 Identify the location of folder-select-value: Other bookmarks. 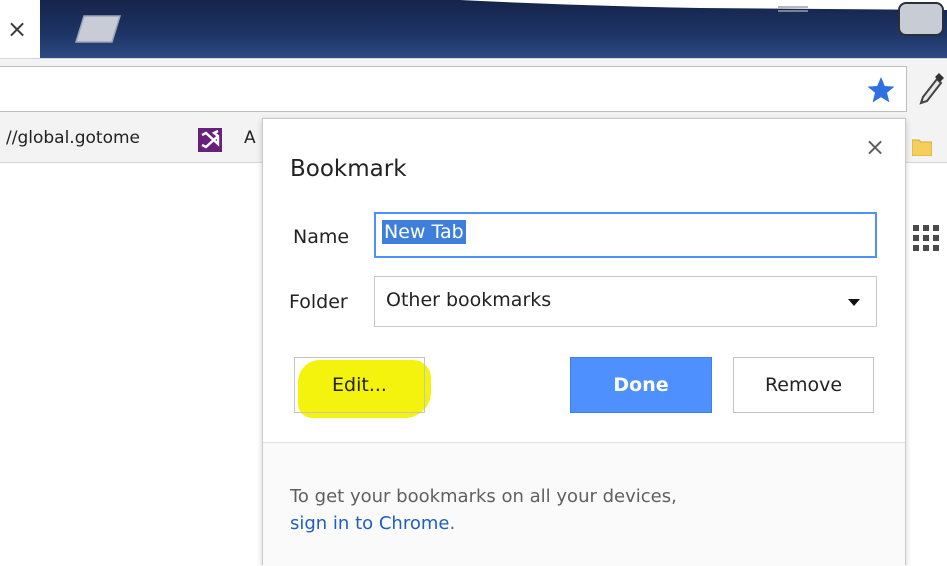
(469, 300).